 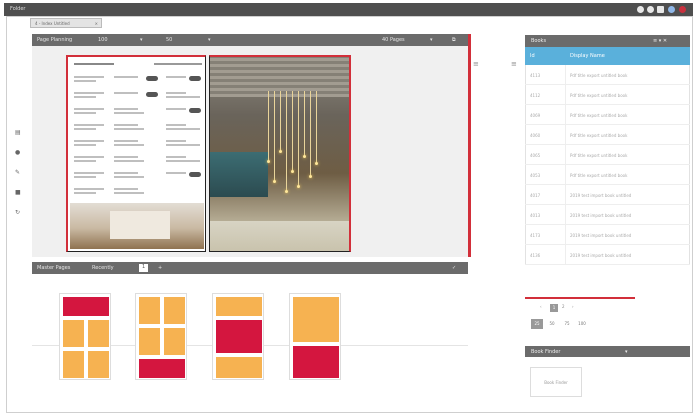 What do you see at coordinates (546, 352) in the screenshot?
I see `book-finder-title: Book Finder` at bounding box center [546, 352].